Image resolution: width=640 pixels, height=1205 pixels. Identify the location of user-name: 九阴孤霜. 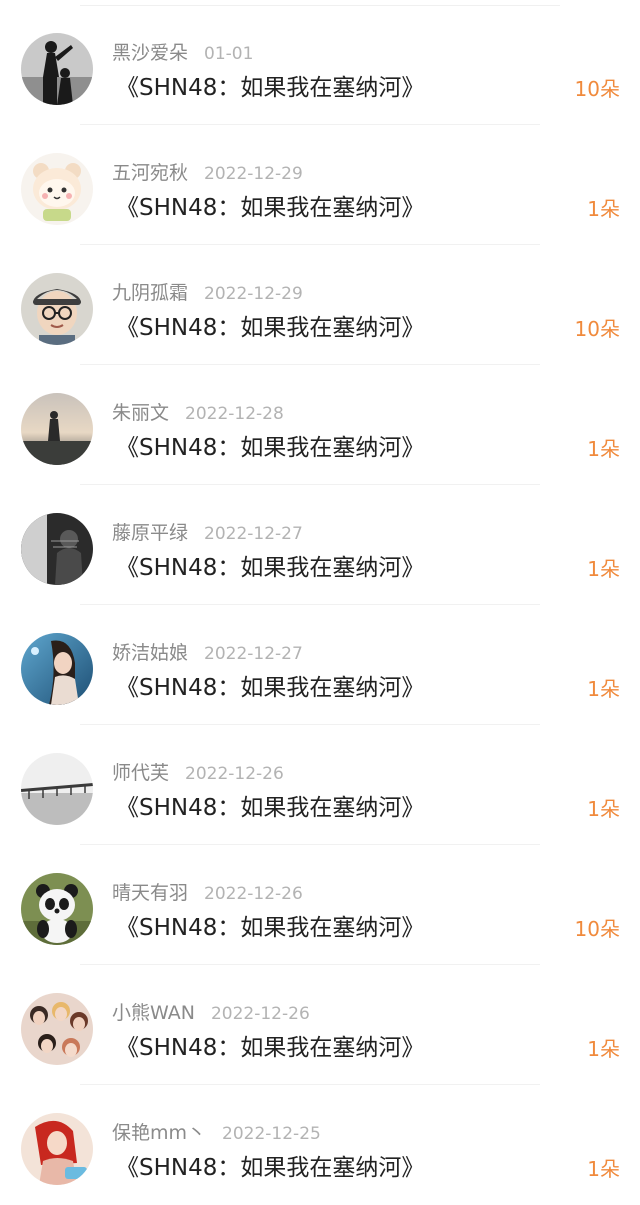
(150, 293).